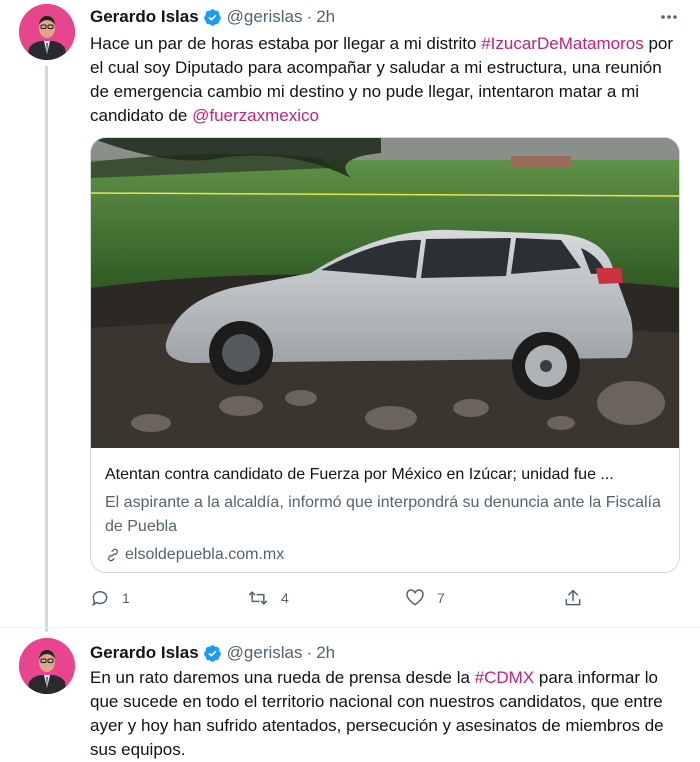 Image resolution: width=700 pixels, height=762 pixels. What do you see at coordinates (268, 598) in the screenshot?
I see `retweet-button: 4` at bounding box center [268, 598].